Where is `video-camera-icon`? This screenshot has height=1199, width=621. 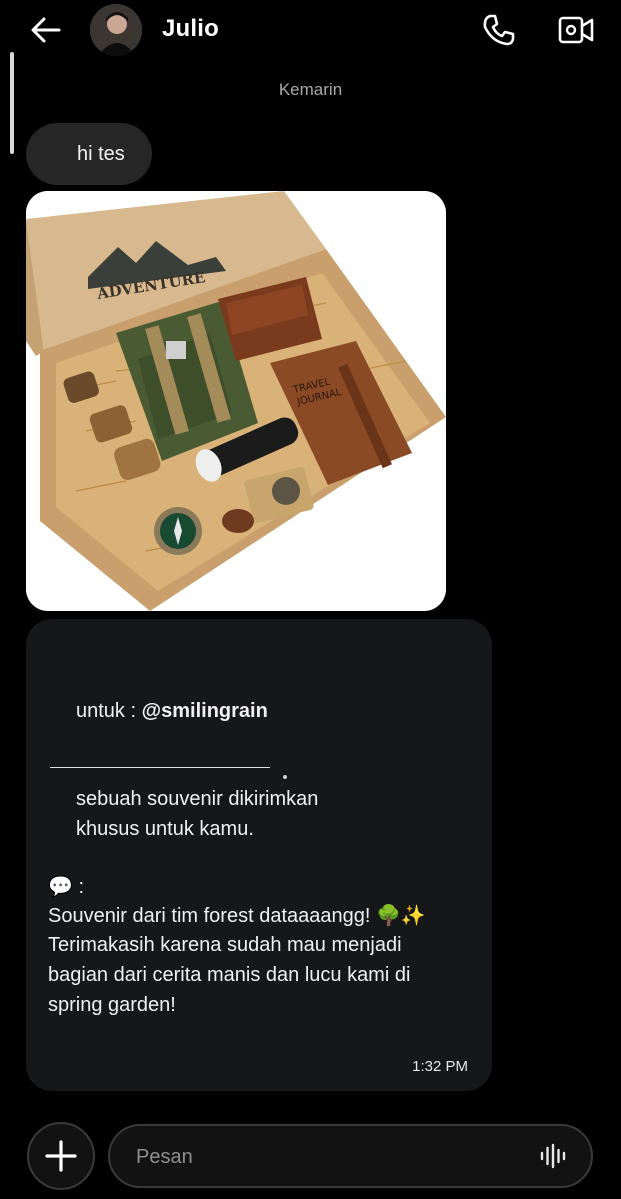 video-camera-icon is located at coordinates (576, 30).